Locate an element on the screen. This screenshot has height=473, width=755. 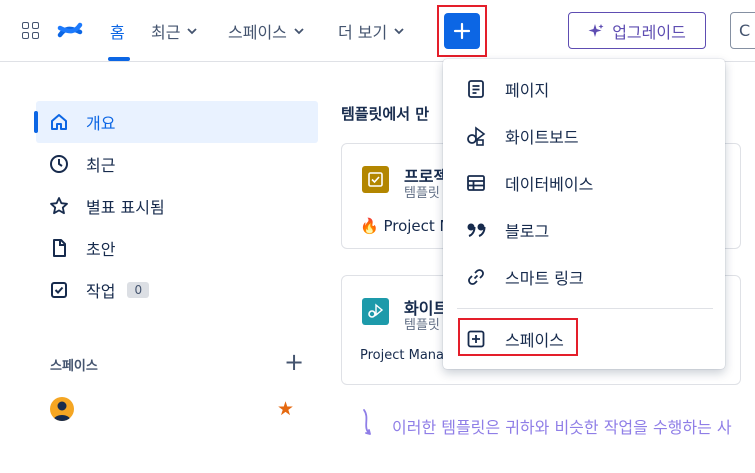
card-footer: Project Manag is located at coordinates (406, 355).